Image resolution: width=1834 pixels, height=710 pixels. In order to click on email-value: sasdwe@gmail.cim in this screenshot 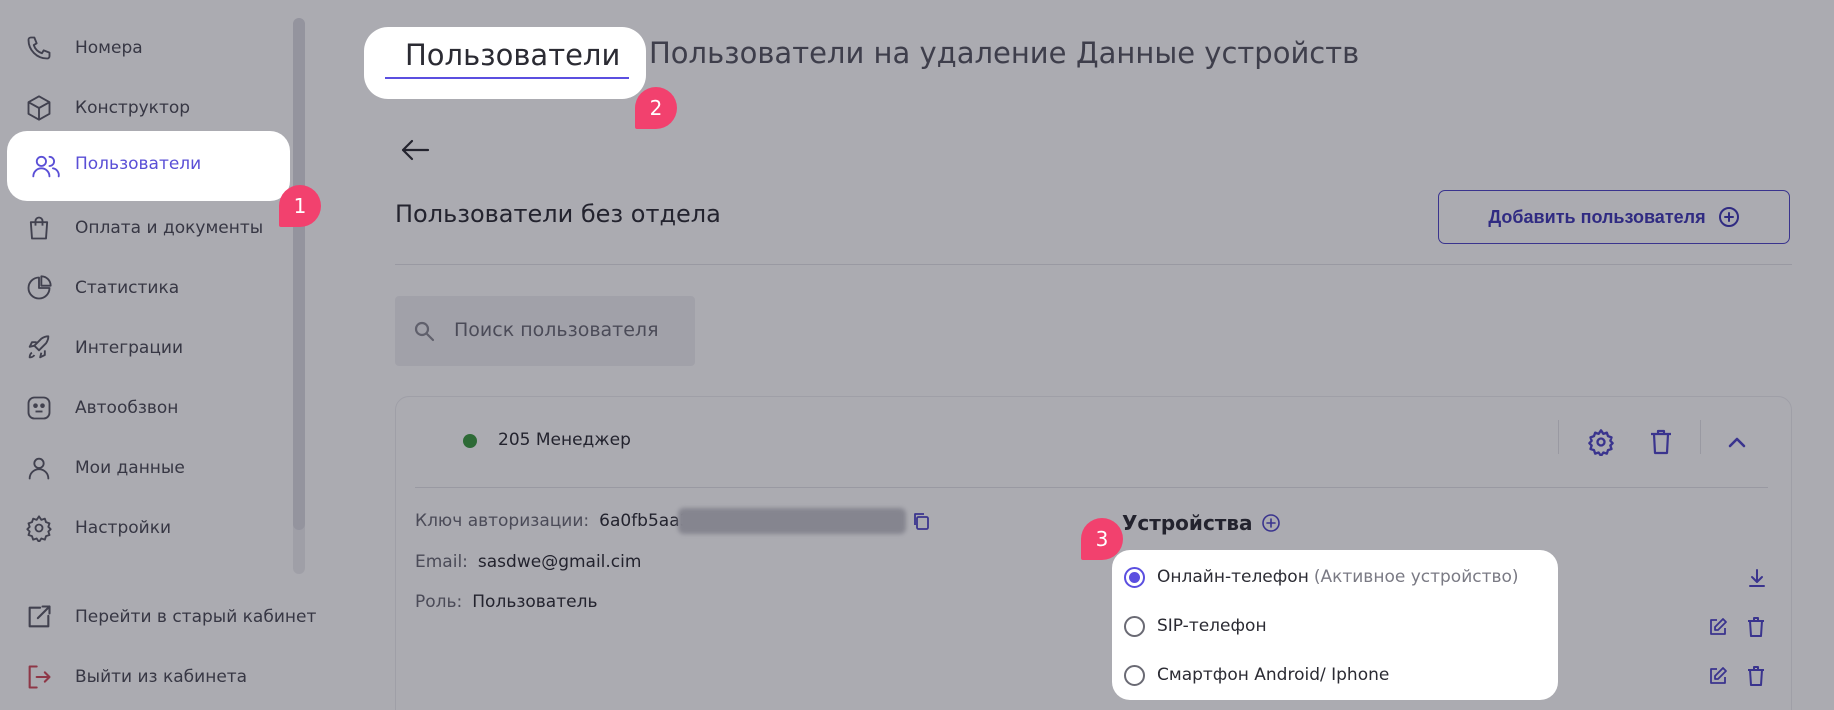, I will do `click(559, 562)`.